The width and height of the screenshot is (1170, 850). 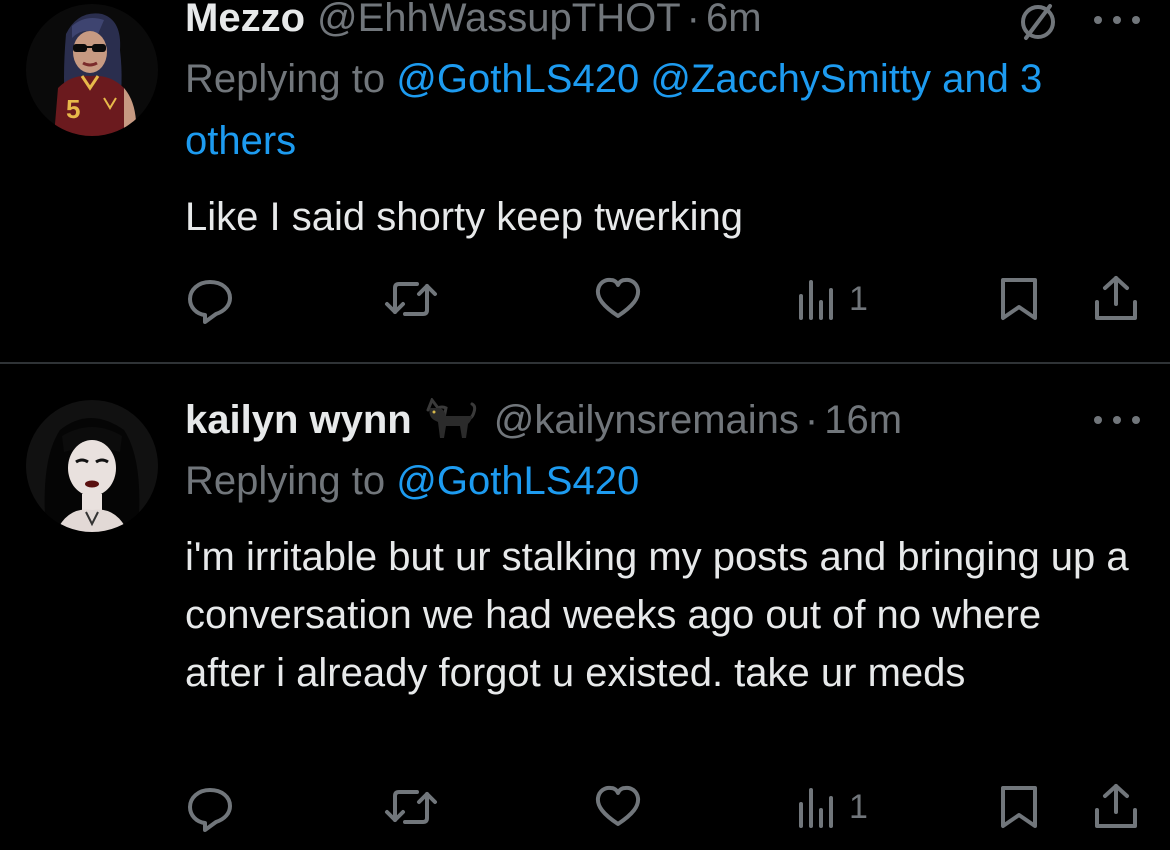 What do you see at coordinates (863, 420) in the screenshot?
I see `timestamp: 16m` at bounding box center [863, 420].